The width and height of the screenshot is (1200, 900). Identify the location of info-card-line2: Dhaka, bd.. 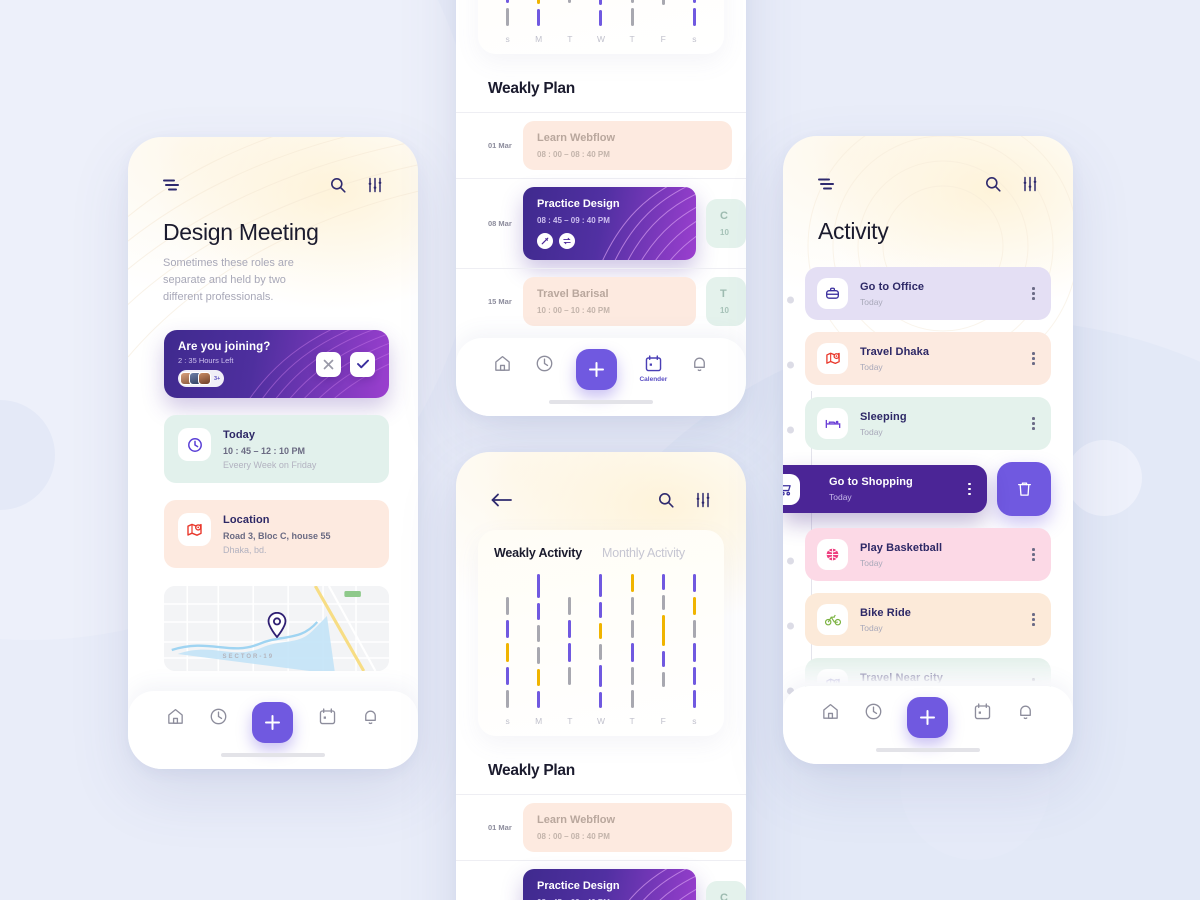
(245, 550).